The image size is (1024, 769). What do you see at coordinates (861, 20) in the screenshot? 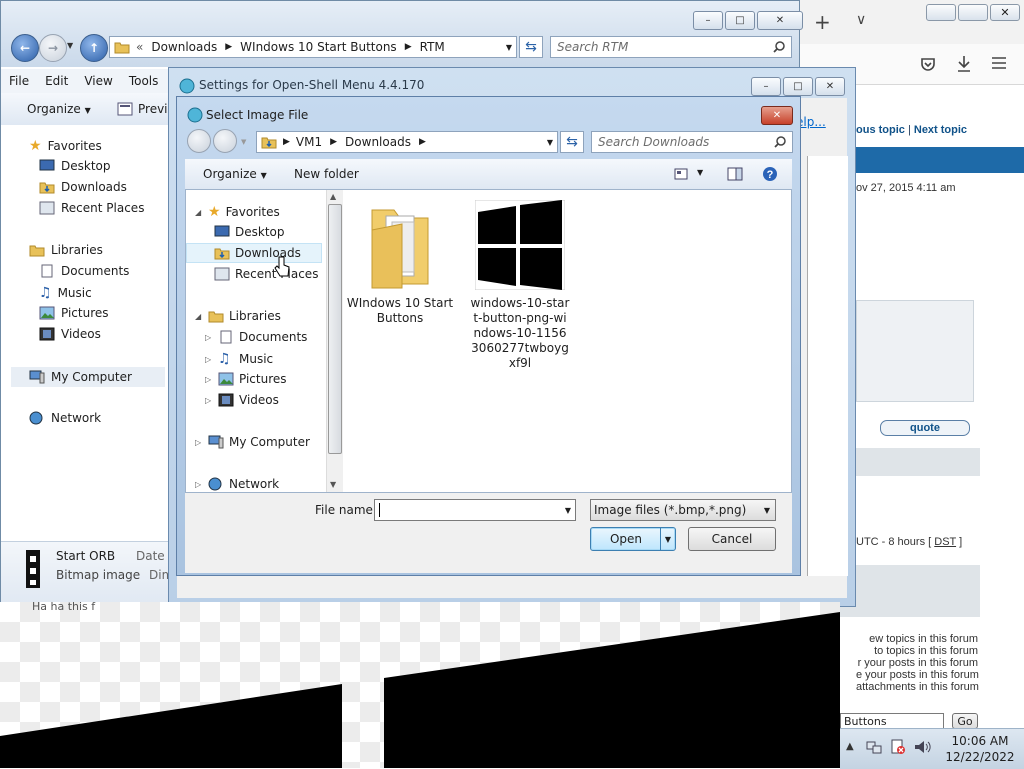
I see `tab-list-chevron-icon: ∨` at bounding box center [861, 20].